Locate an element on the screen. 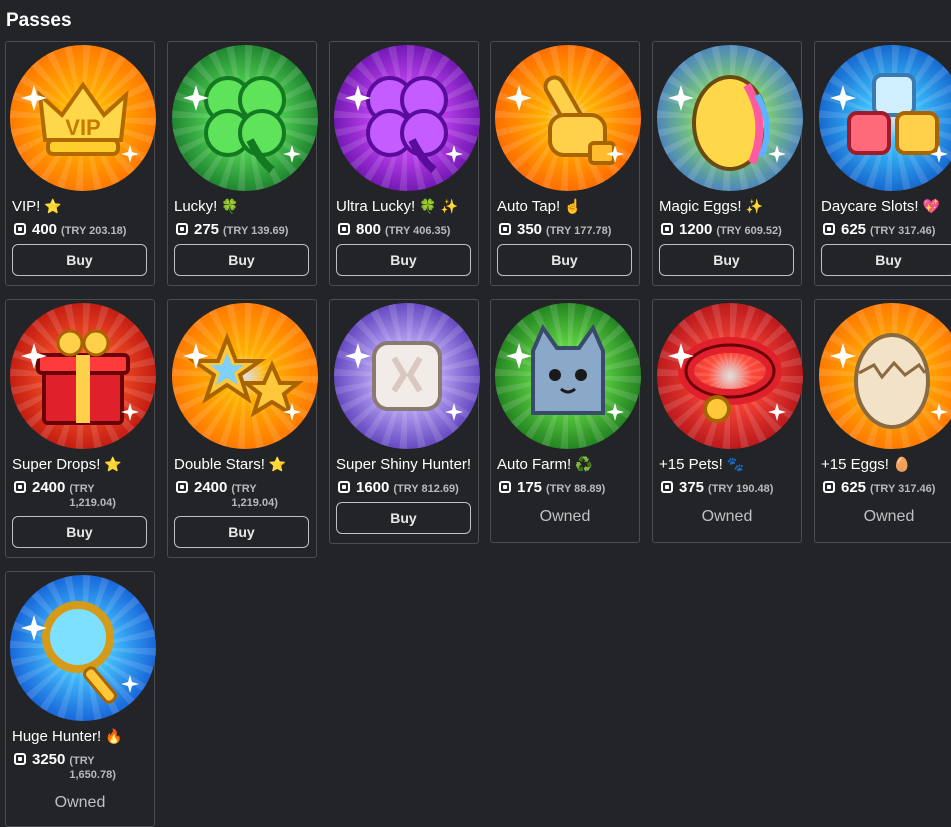  clover-icon is located at coordinates (245, 118).